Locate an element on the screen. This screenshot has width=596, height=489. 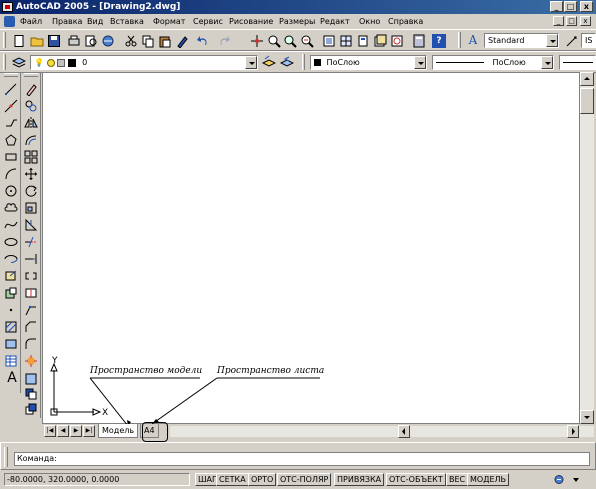
open-file-icon is located at coordinates (37, 41).